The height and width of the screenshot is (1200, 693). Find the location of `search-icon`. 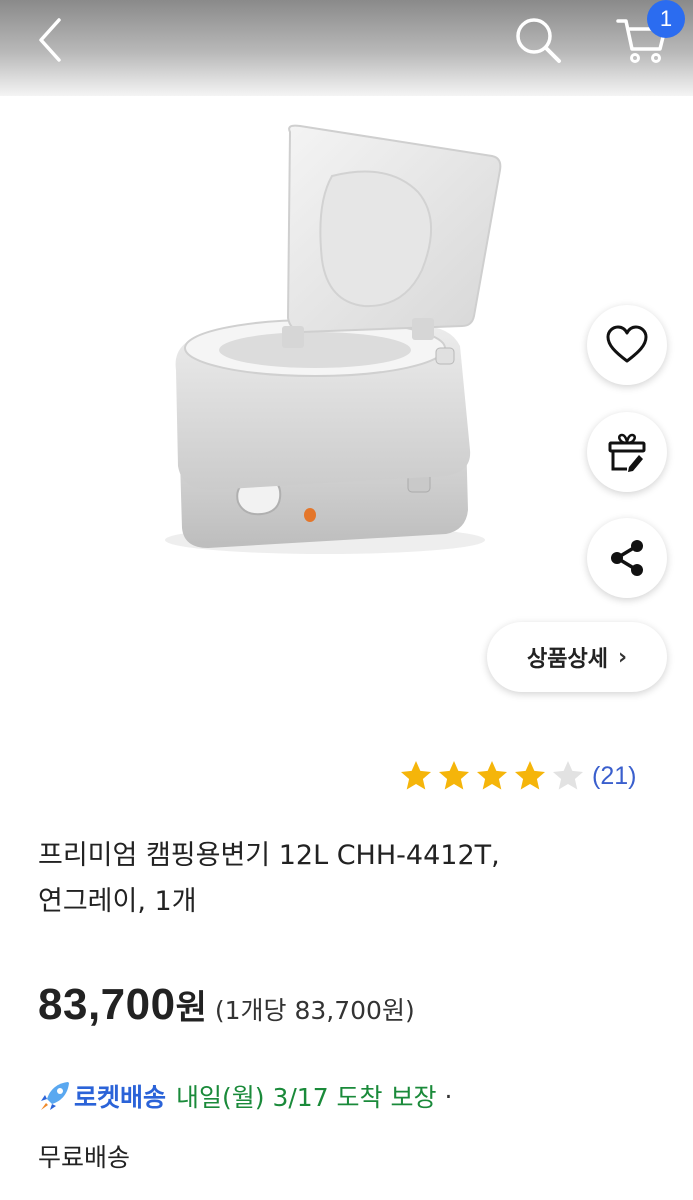

search-icon is located at coordinates (538, 40).